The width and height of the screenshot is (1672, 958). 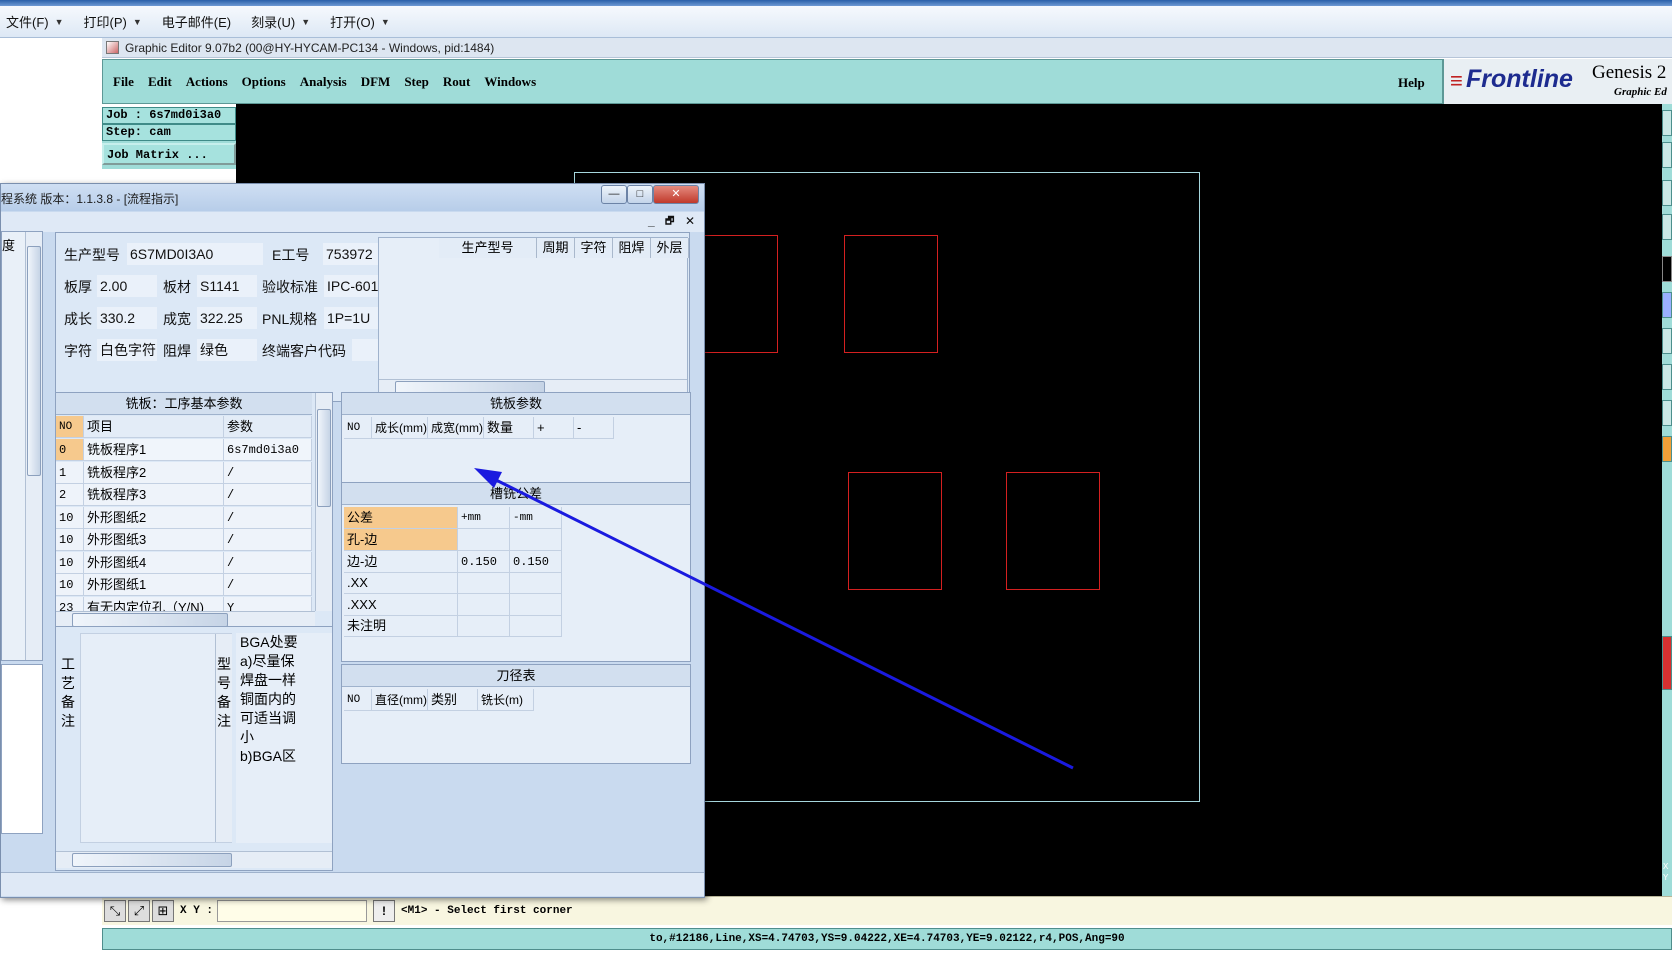 I want to click on col-minus-mm: -mm, so click(x=536, y=518).